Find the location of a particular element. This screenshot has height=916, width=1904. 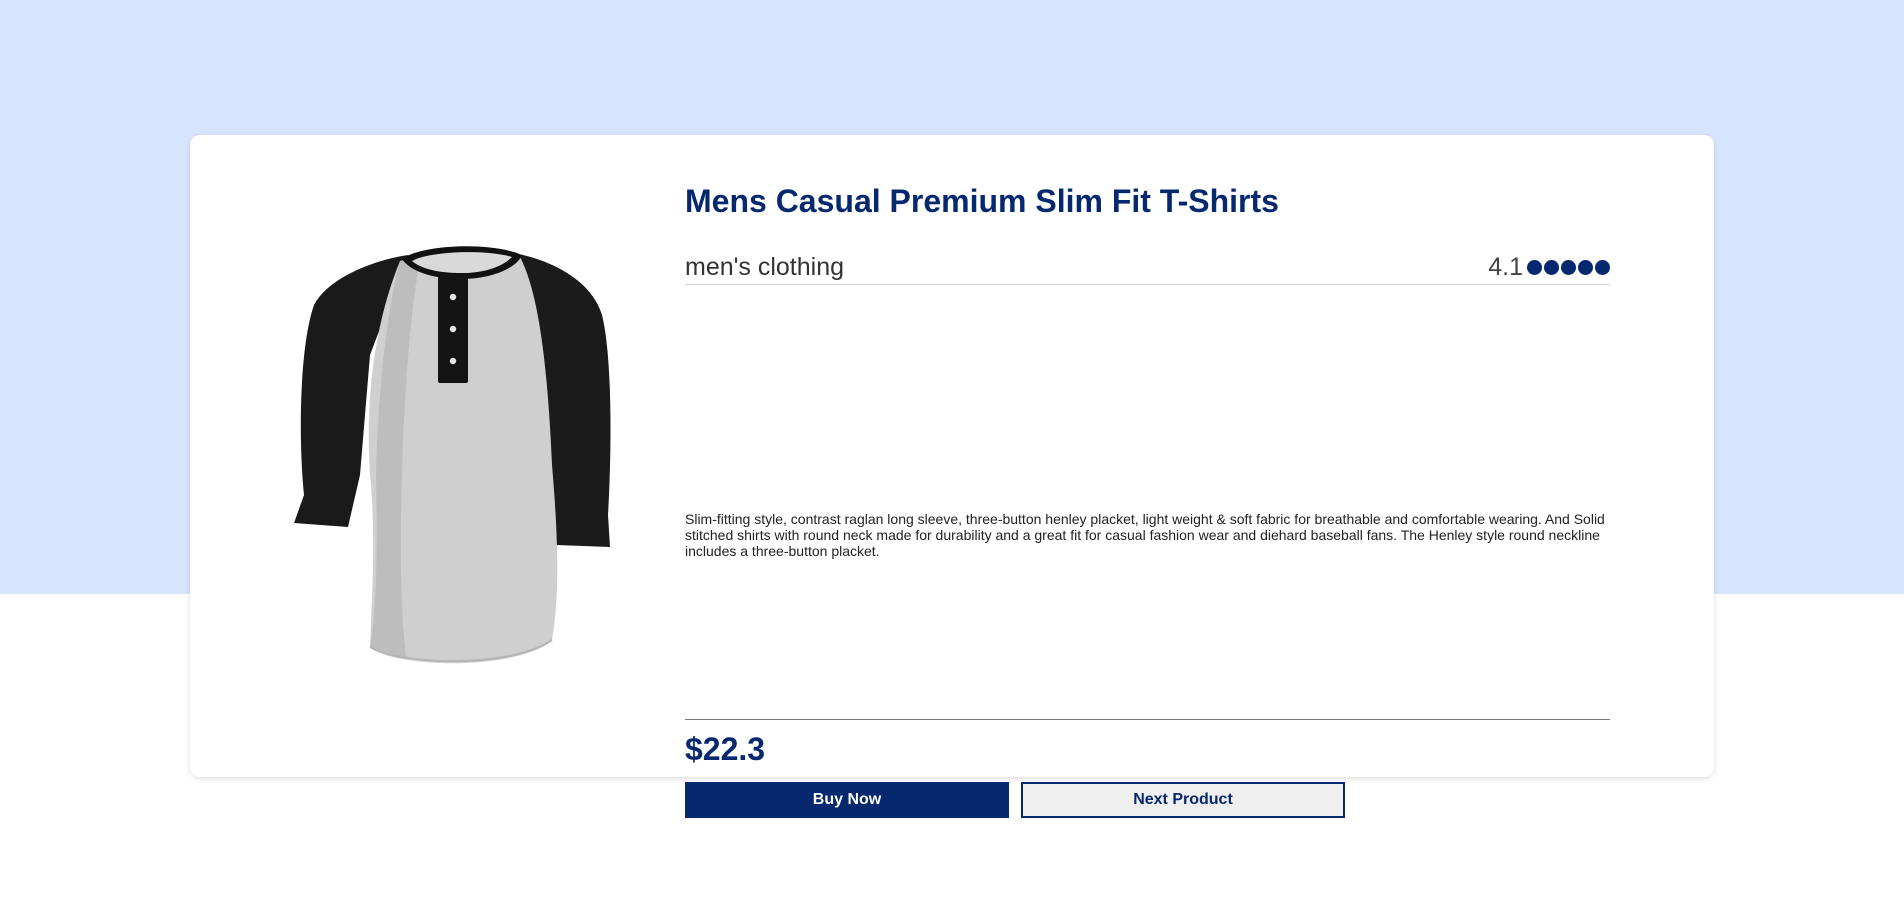

product-meta-row: men's clothing 4.1 is located at coordinates (1147, 268).